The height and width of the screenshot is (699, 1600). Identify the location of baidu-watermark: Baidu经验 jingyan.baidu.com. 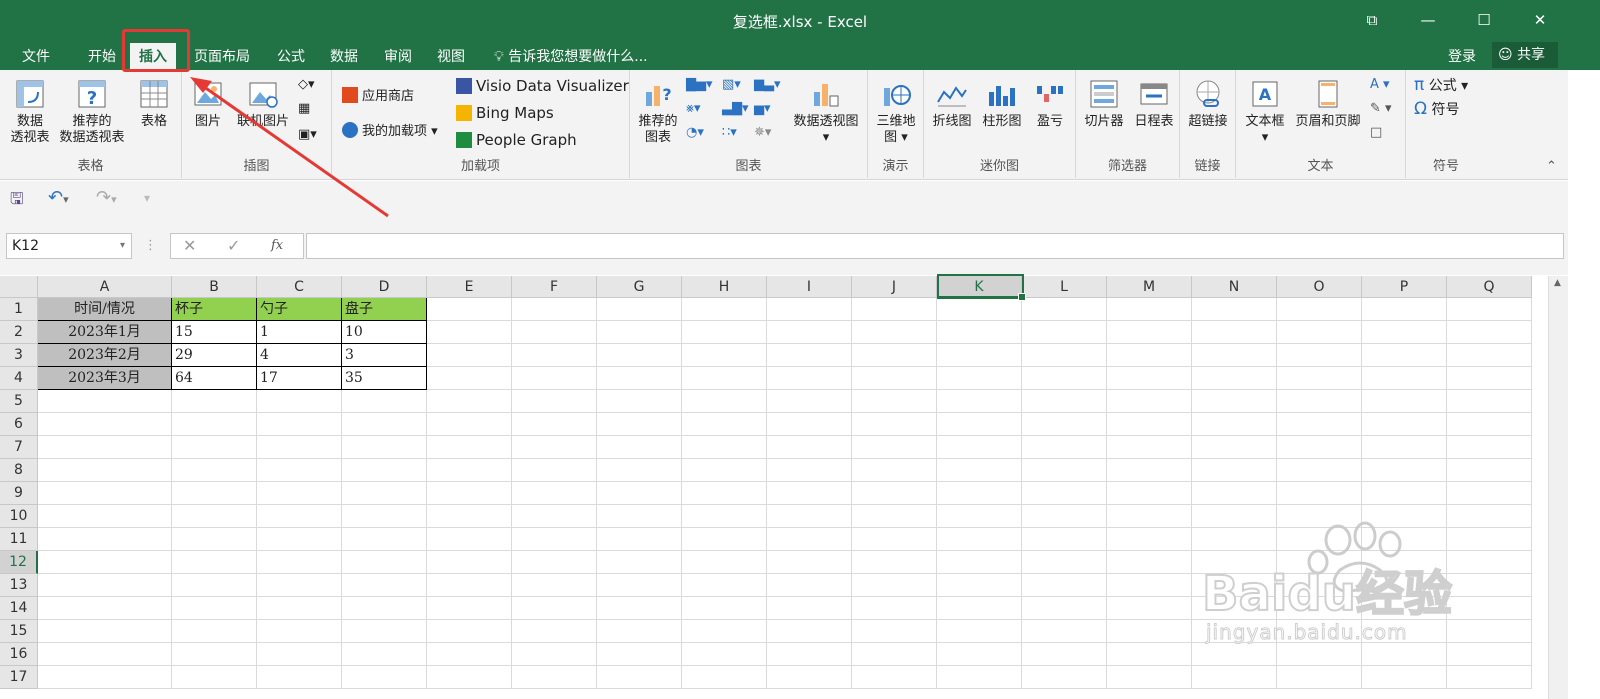
(1350, 595).